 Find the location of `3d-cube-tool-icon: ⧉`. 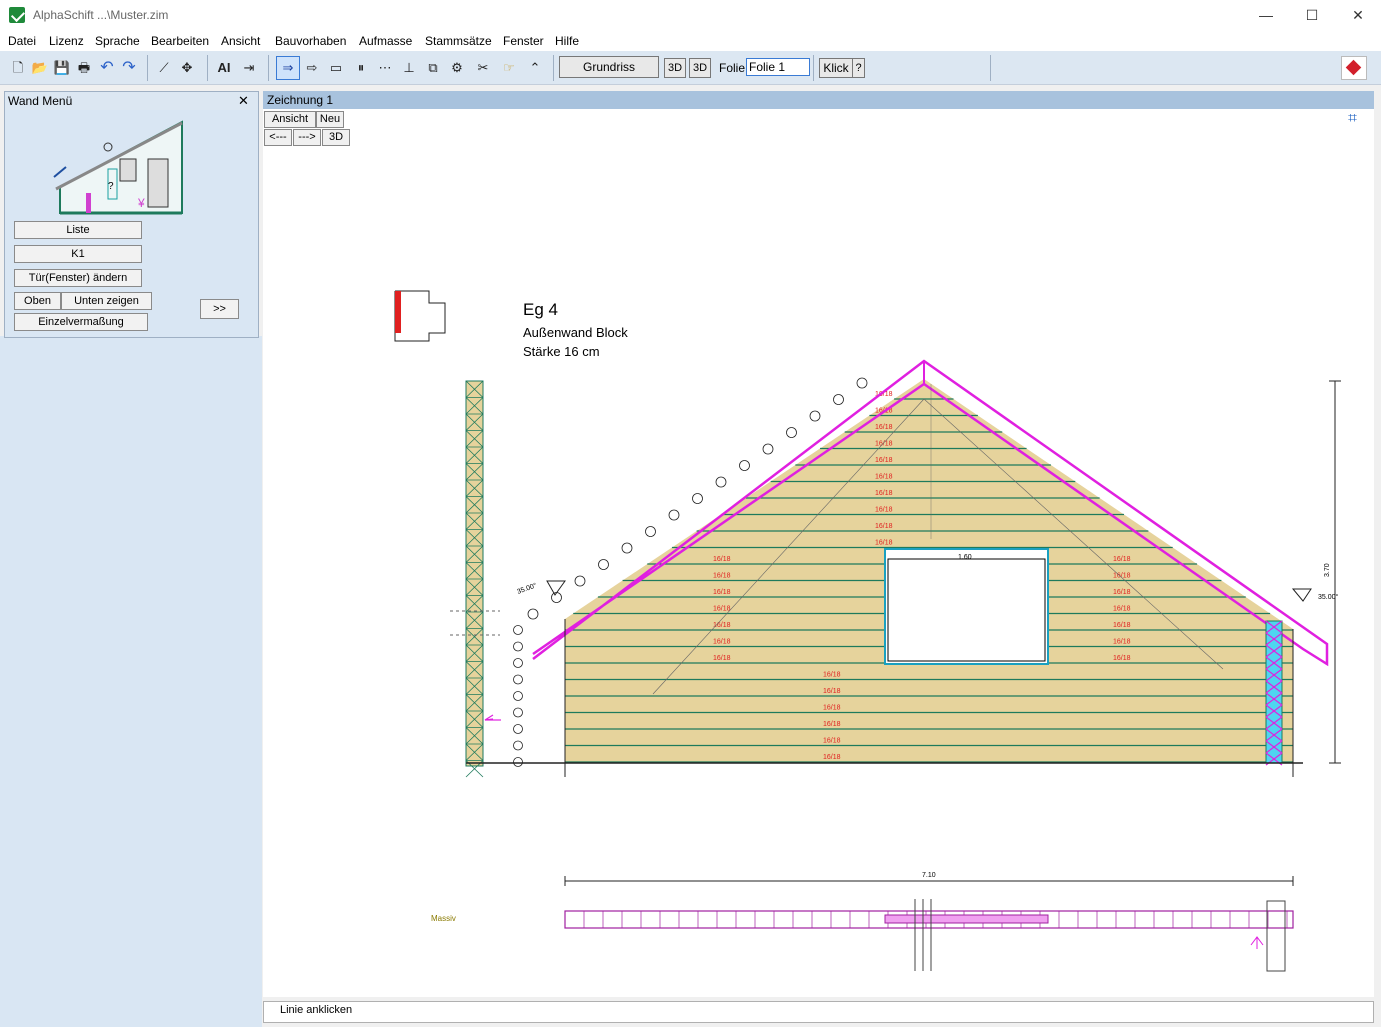

3d-cube-tool-icon: ⧉ is located at coordinates (433, 68).